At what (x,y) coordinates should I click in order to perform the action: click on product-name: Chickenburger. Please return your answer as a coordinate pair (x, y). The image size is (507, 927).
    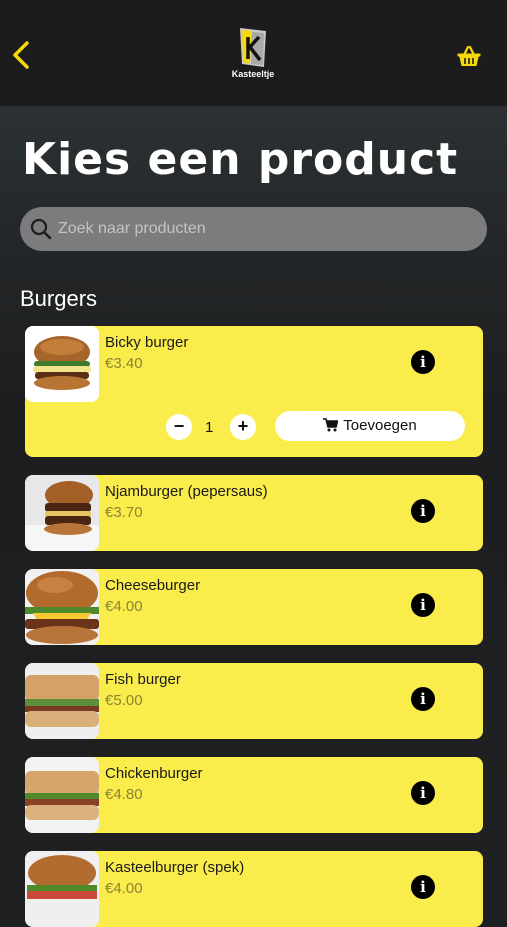
    Looking at the image, I should click on (154, 773).